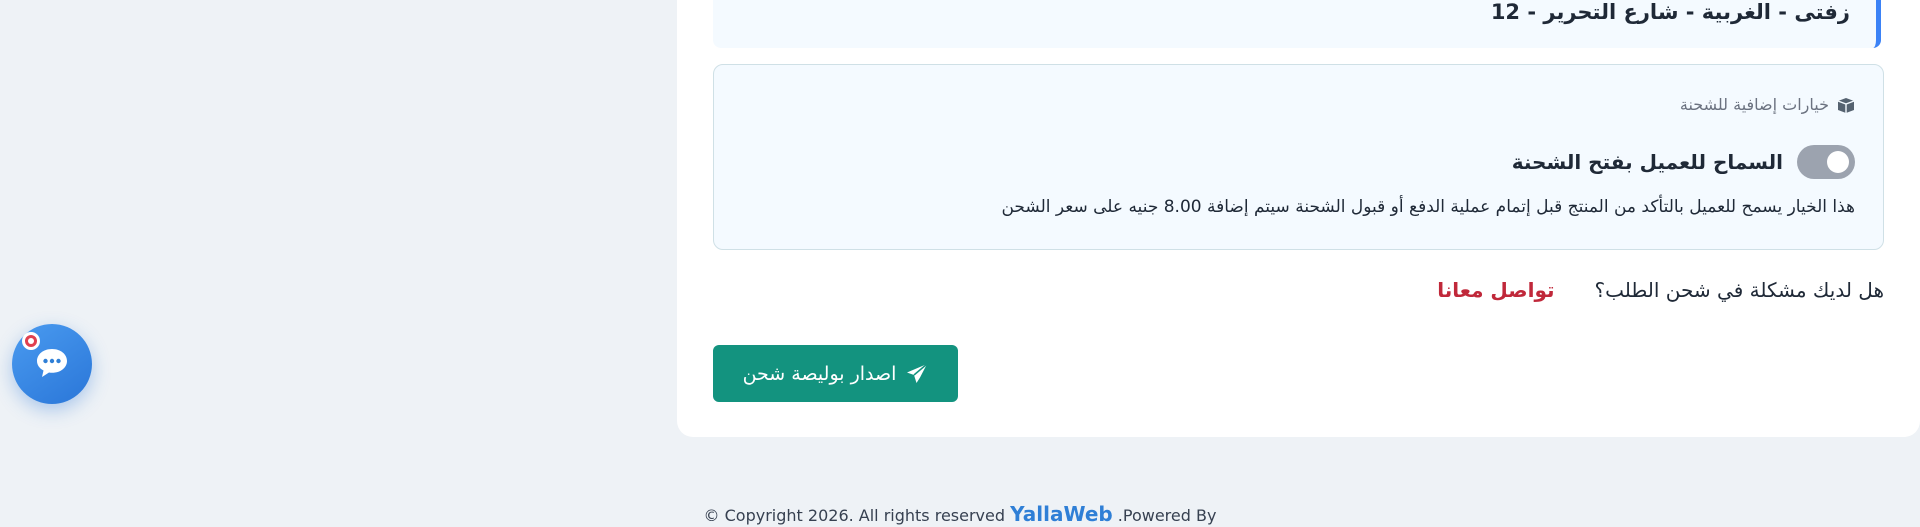  I want to click on shipment-options-title: خيارات إضافية للشحنة, so click(1767, 104).